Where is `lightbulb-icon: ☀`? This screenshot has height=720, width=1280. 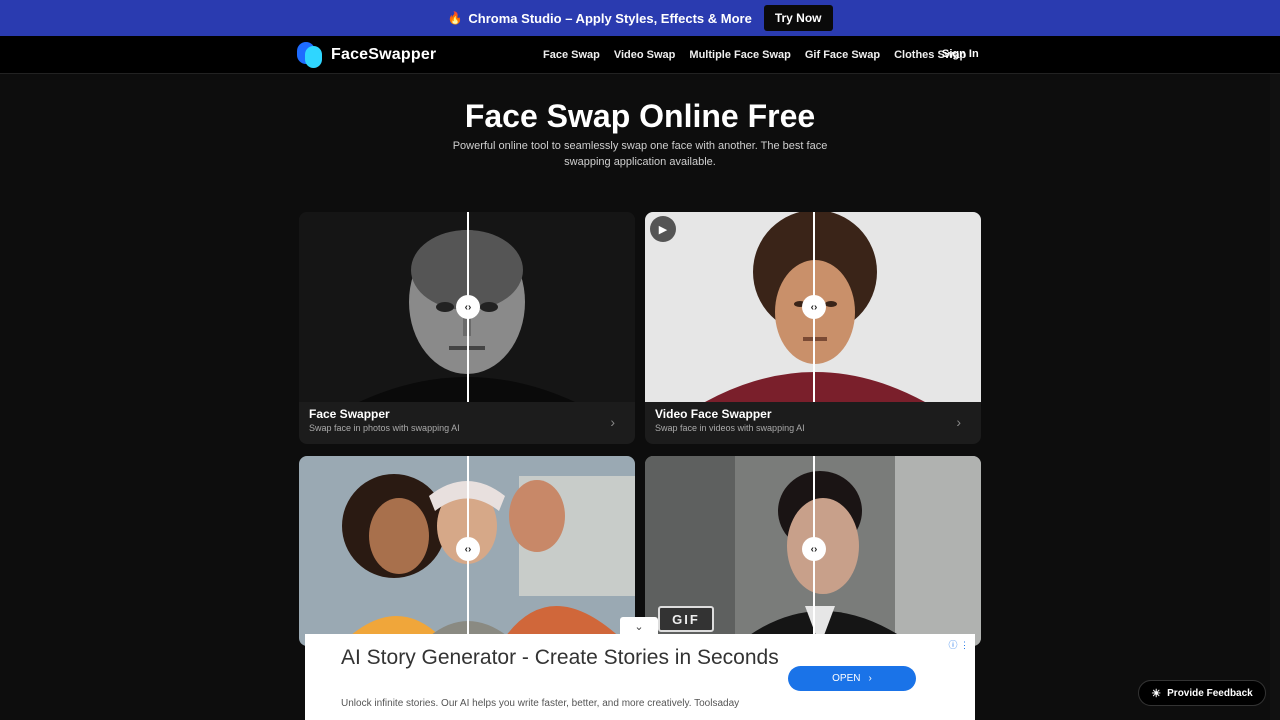
lightbulb-icon: ☀ is located at coordinates (1156, 693).